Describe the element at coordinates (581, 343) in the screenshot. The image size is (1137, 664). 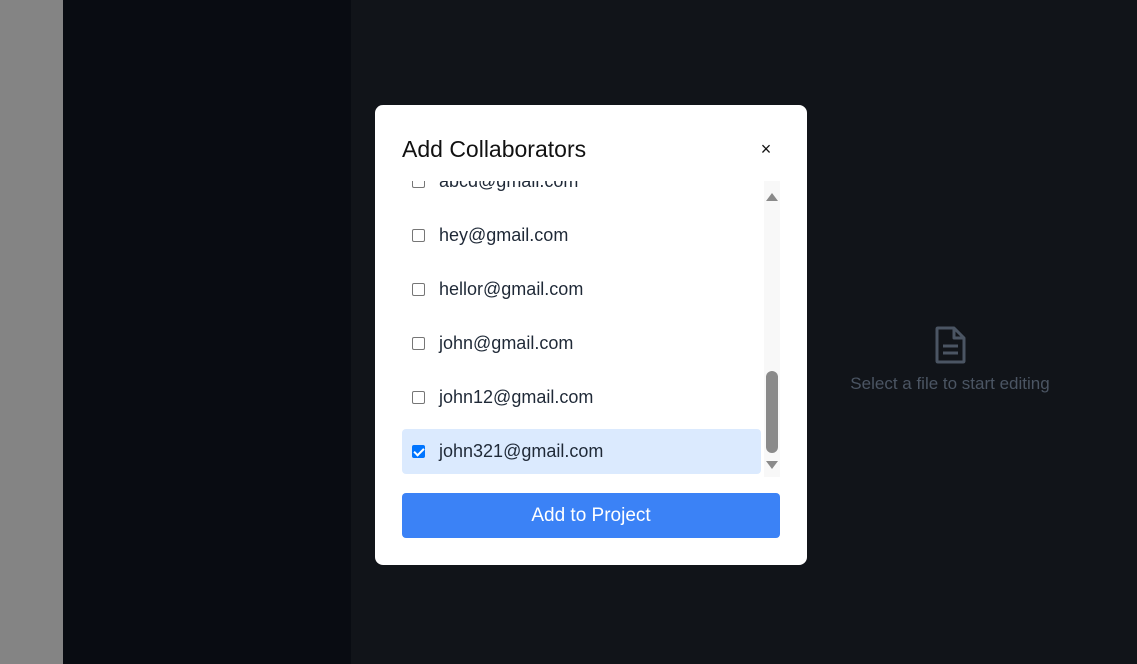
I see `collaborator-row: john@gmail.com` at that location.